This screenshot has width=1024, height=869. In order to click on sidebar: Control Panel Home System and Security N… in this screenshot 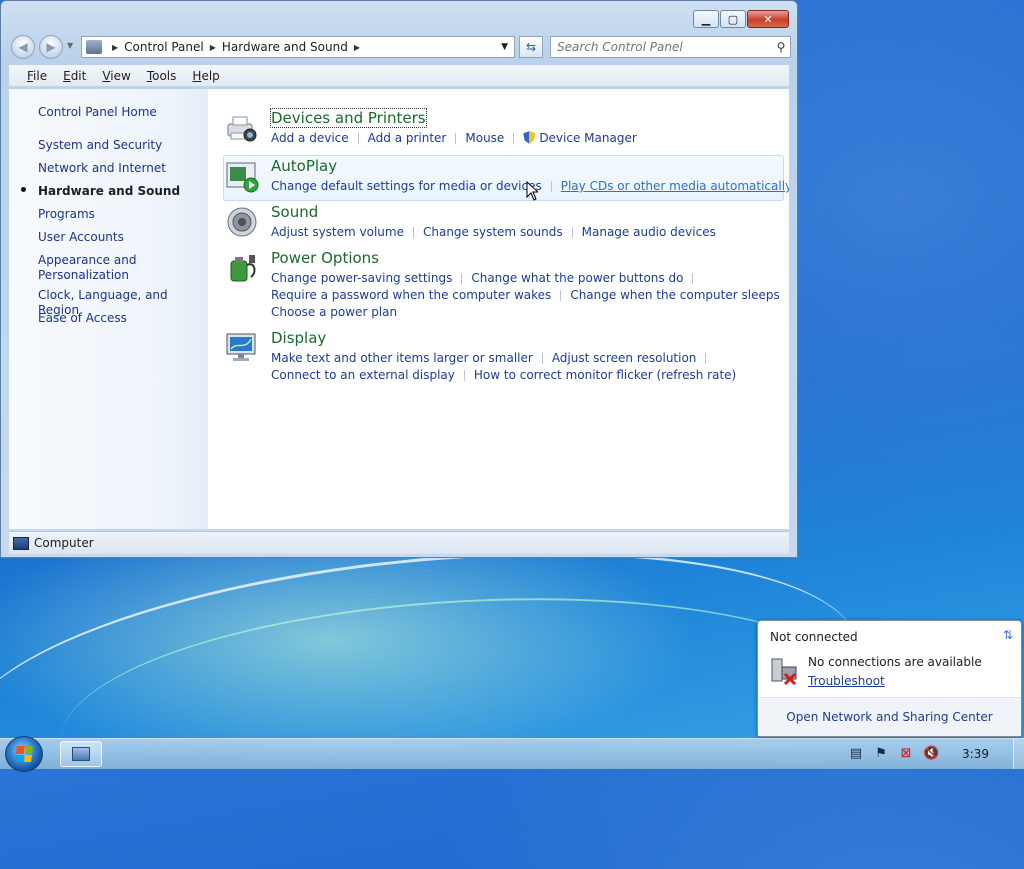, I will do `click(108, 309)`.